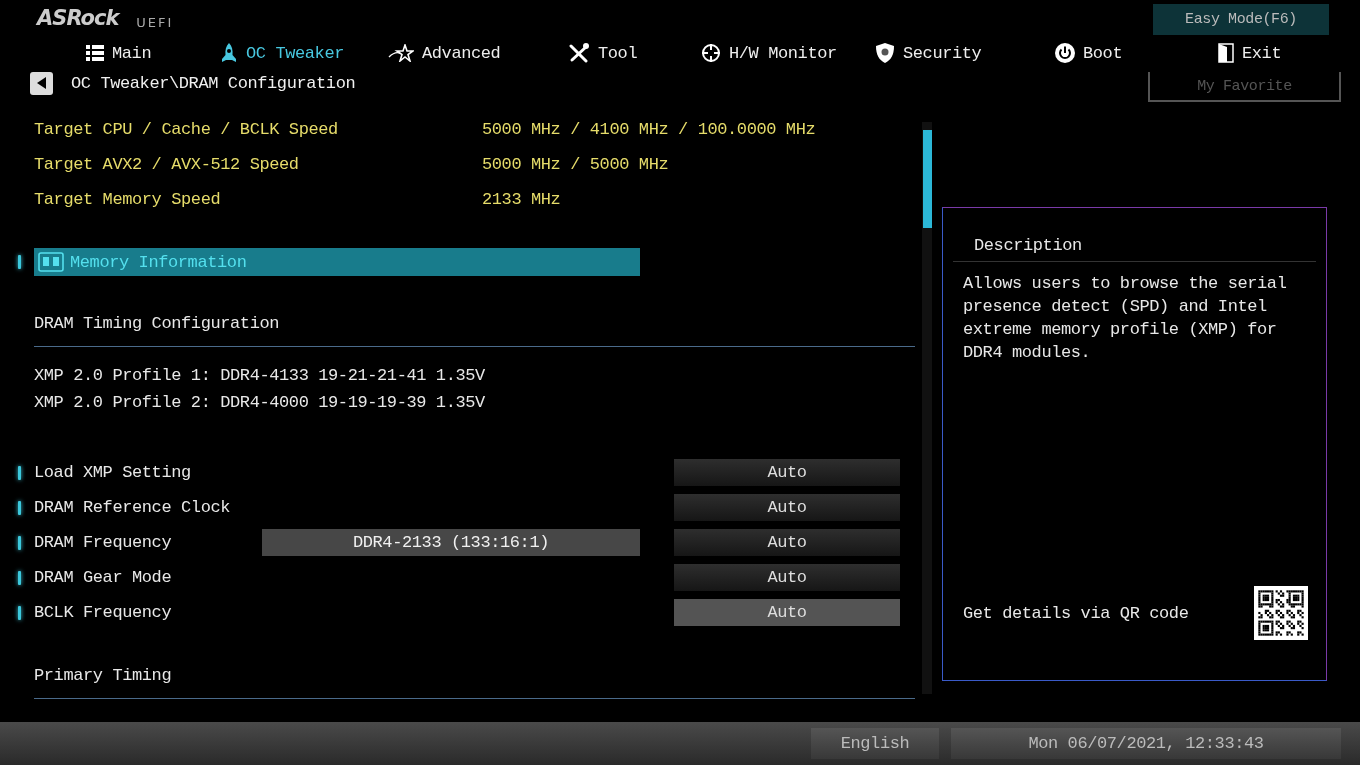 This screenshot has width=1360, height=765. What do you see at coordinates (148, 472) in the screenshot?
I see `setting-label: Load XMP Setting` at bounding box center [148, 472].